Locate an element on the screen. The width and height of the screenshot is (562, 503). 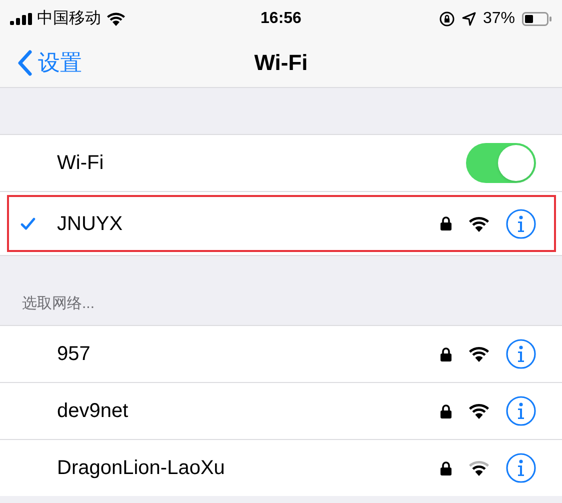
battery-icon is located at coordinates (537, 19).